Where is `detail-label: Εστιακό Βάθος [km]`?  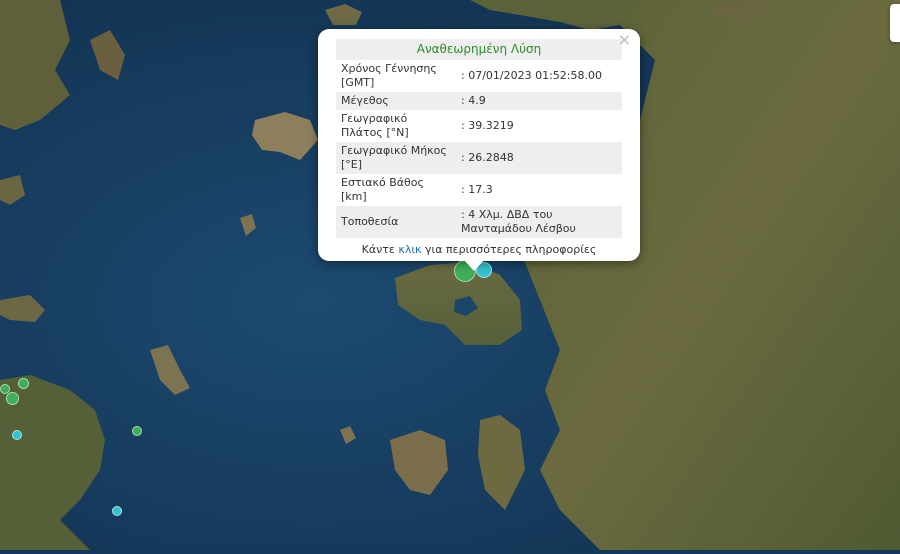 detail-label: Εστιακό Βάθος [km] is located at coordinates (382, 189).